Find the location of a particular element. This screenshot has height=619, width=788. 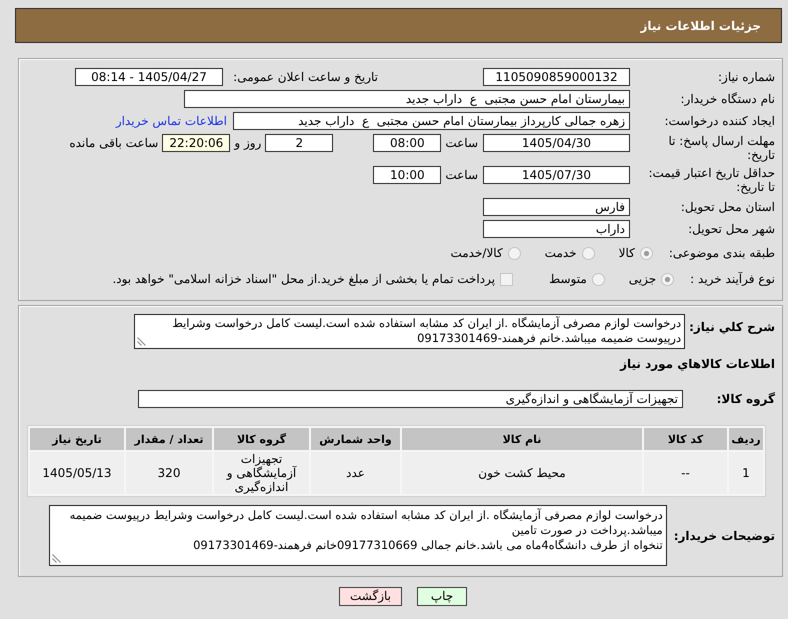

time-field: 10:00 is located at coordinates (407, 175).